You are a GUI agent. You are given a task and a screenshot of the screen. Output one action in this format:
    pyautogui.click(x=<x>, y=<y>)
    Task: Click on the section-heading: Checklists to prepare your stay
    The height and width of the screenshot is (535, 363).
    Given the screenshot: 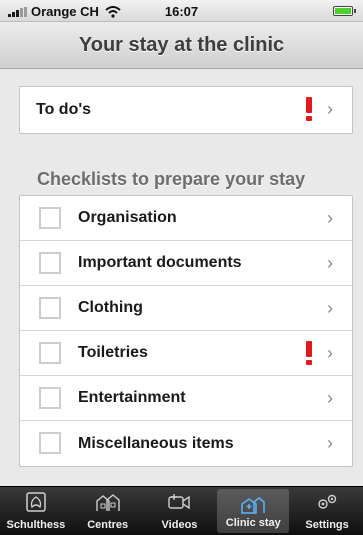 What is the action you would take?
    pyautogui.click(x=171, y=179)
    